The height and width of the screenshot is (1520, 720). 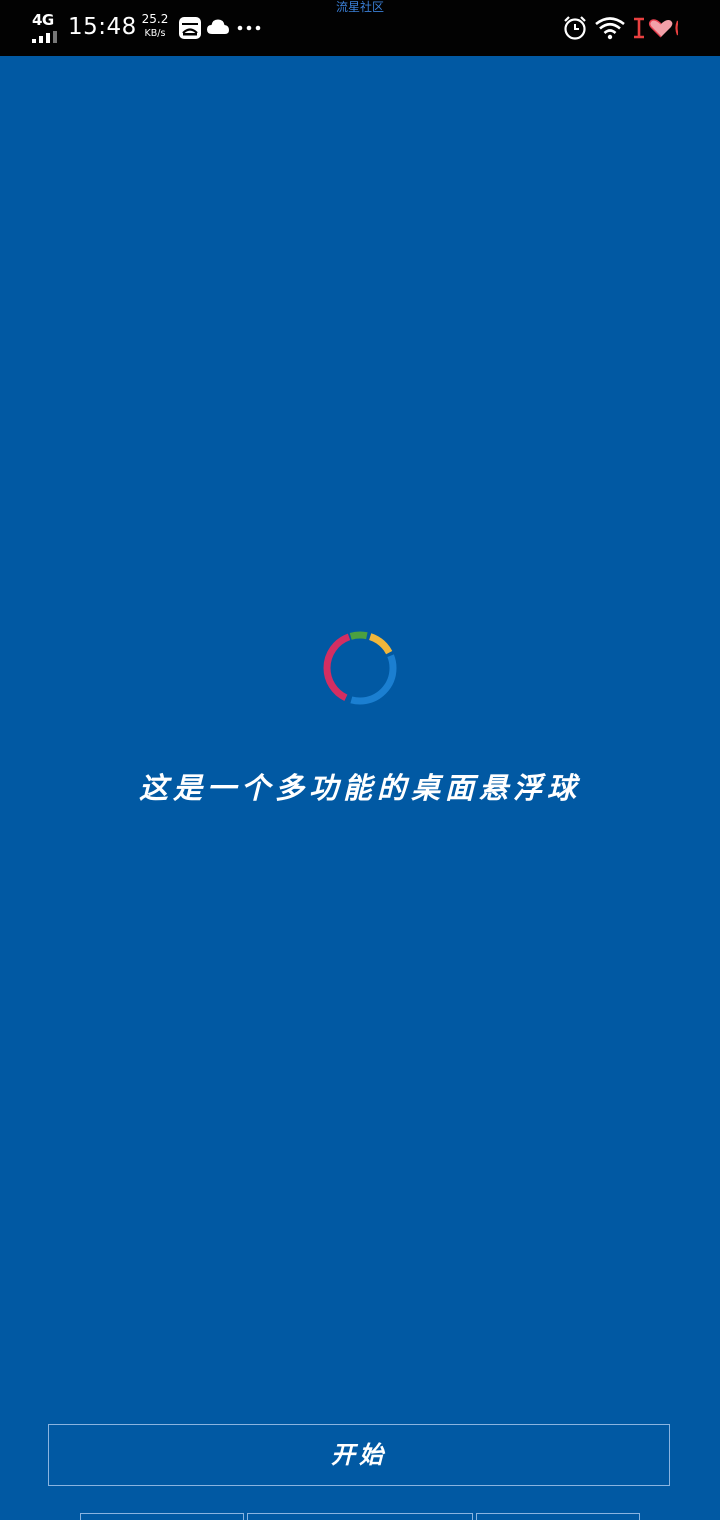 I want to click on network-type-label: 4G, so click(x=43, y=20).